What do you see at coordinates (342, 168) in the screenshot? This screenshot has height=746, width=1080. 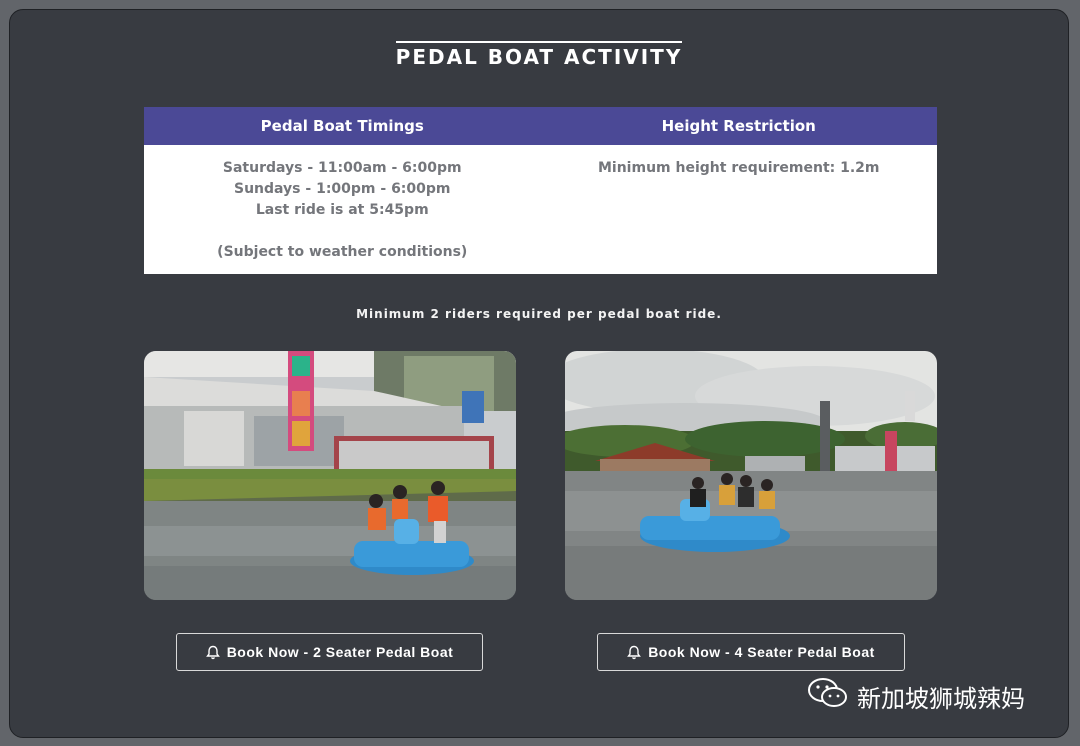 I see `timing-saturday: Saturdays - 11:00am - 6:00pm` at bounding box center [342, 168].